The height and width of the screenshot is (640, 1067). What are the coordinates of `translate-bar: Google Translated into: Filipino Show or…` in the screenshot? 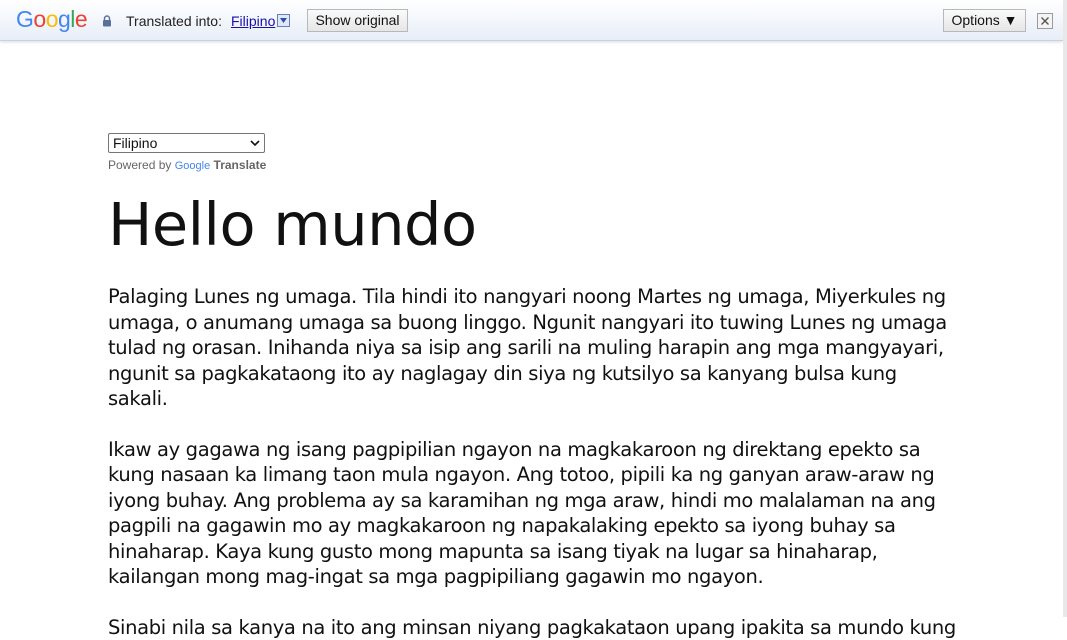 It's located at (531, 20).